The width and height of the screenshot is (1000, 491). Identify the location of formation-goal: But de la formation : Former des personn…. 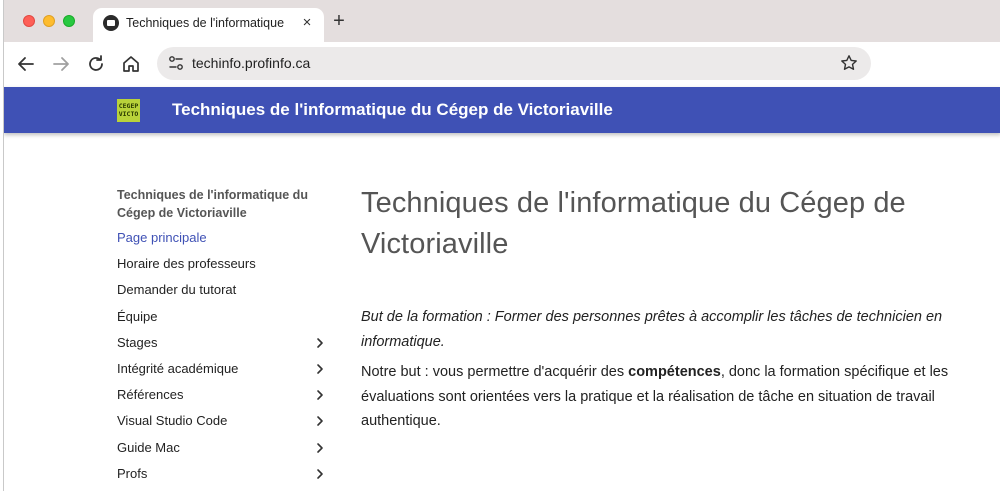
(652, 329).